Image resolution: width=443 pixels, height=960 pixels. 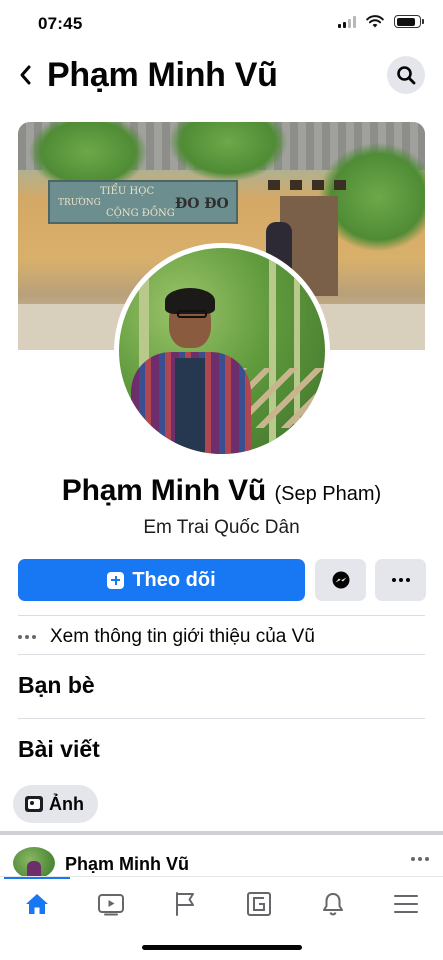 I want to click on bell-icon, so click(x=333, y=904).